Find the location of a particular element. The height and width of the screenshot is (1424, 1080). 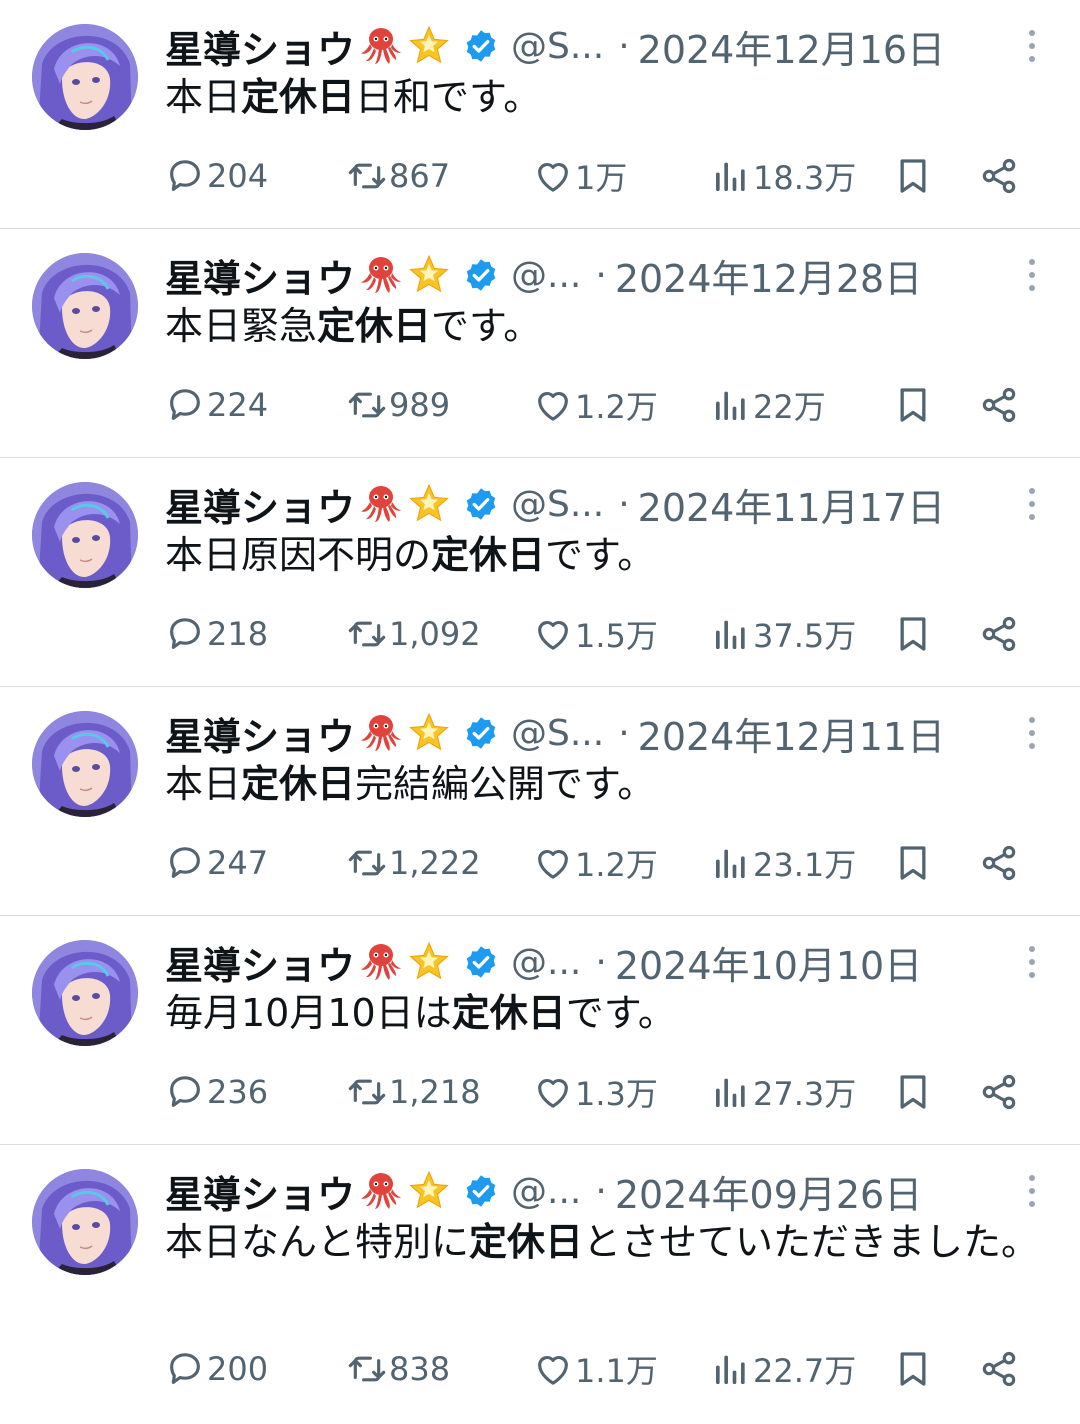

reply-button: 204 is located at coordinates (216, 176).